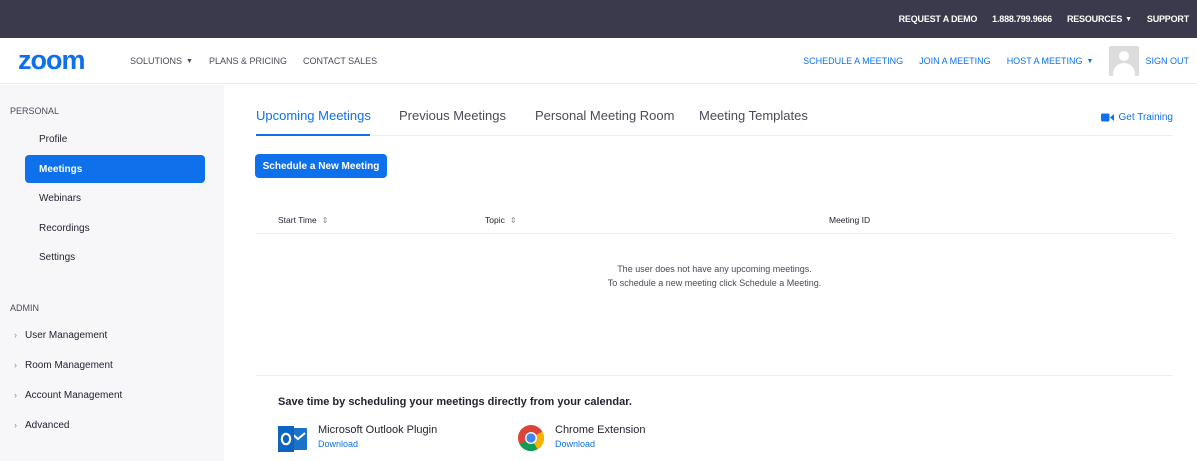  Describe the element at coordinates (66, 335) in the screenshot. I see `sidebar-item-label: User Management` at that location.